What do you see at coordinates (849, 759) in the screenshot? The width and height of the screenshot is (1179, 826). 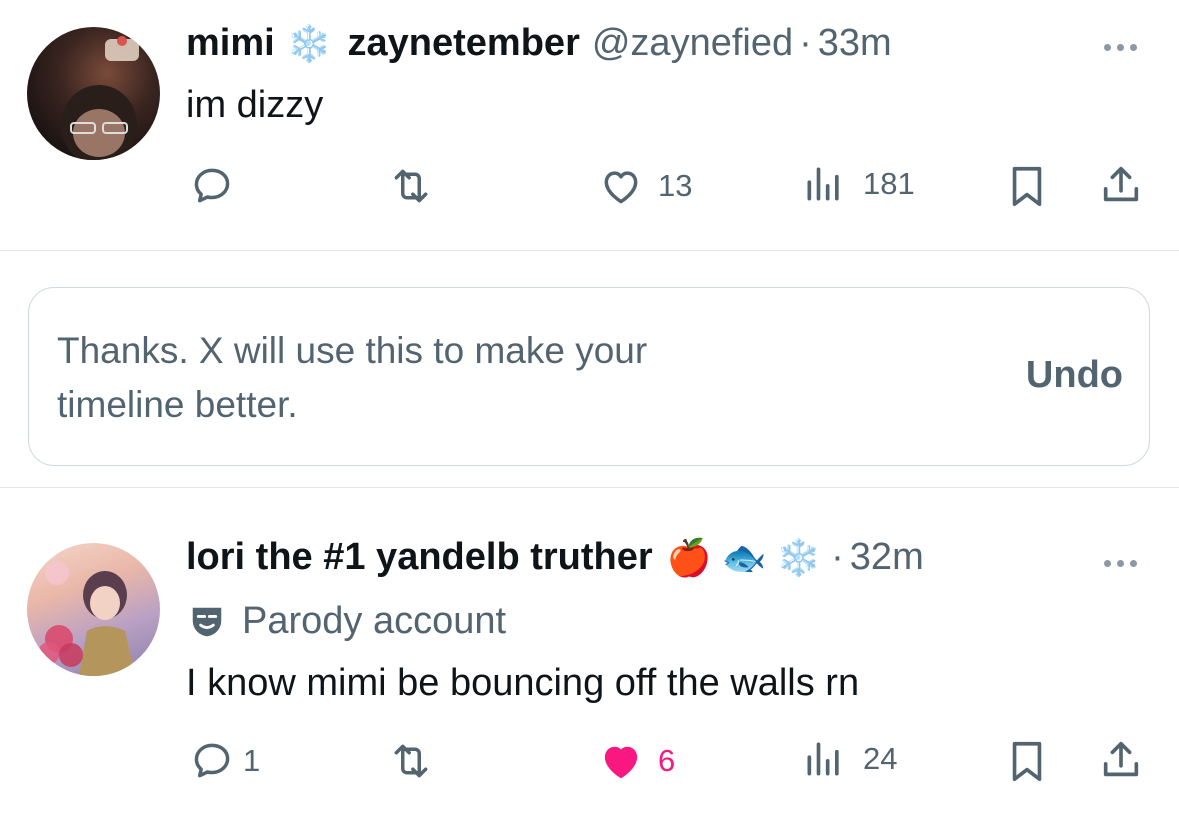 I see `views-button: 24` at bounding box center [849, 759].